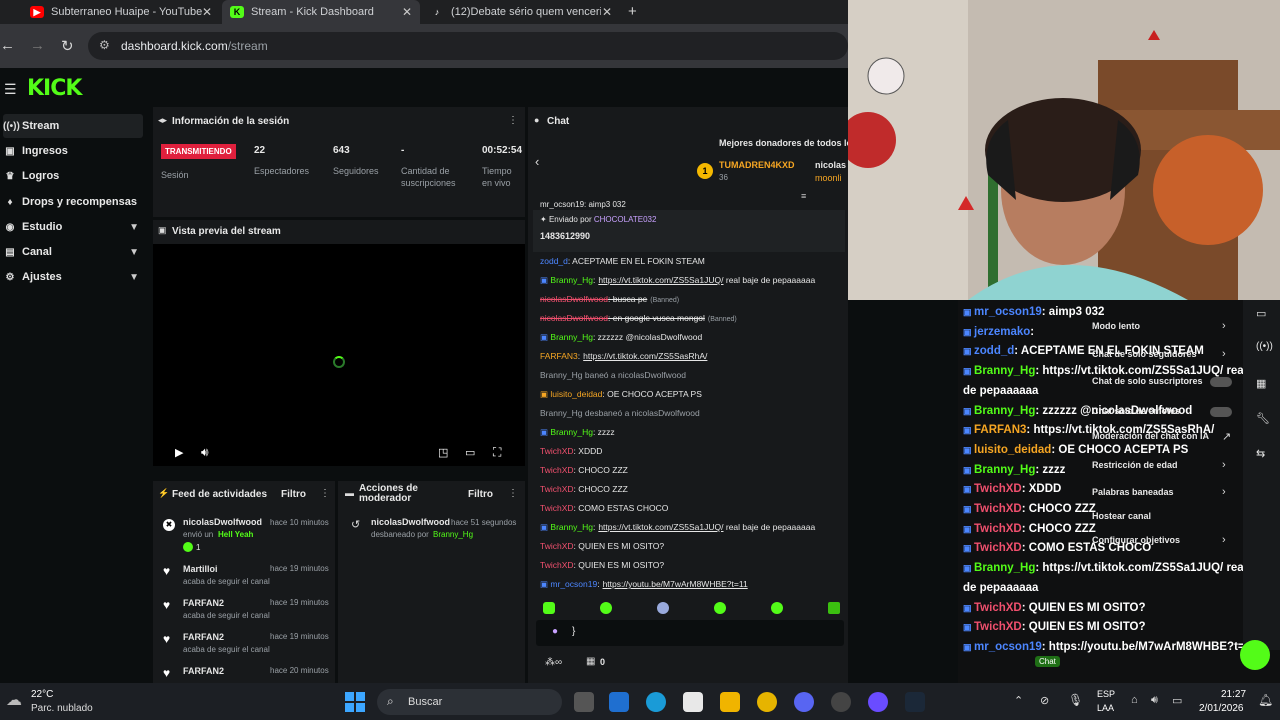  What do you see at coordinates (73, 252) in the screenshot?
I see `sidebar-item-canal: ▤ Canal ▼` at bounding box center [73, 252].